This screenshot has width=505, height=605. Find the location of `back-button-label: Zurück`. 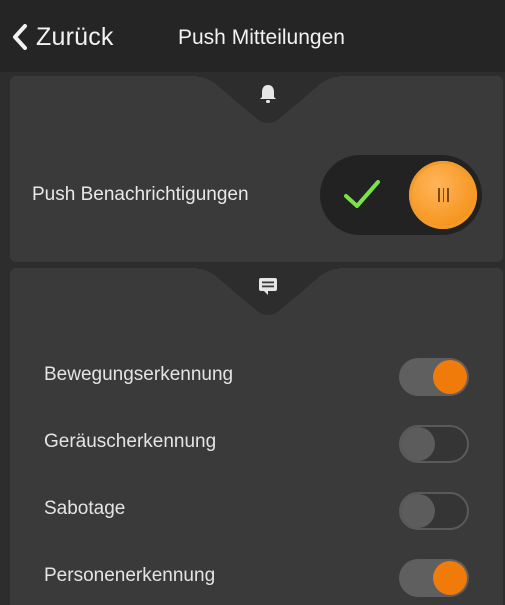

back-button-label: Zurück is located at coordinates (75, 36).